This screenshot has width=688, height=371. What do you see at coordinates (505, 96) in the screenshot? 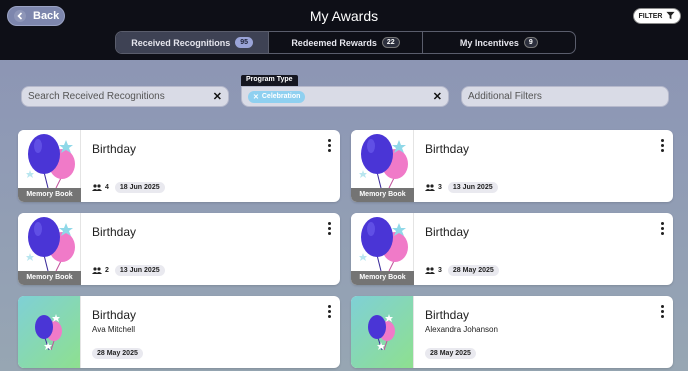
I see `additional-filters-label: Additional Filters` at bounding box center [505, 96].